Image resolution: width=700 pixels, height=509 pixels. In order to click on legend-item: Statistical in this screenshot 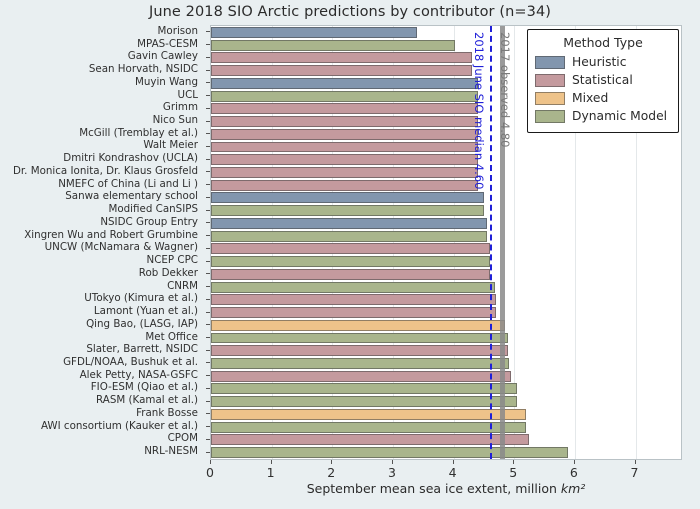, I will do `click(603, 80)`.